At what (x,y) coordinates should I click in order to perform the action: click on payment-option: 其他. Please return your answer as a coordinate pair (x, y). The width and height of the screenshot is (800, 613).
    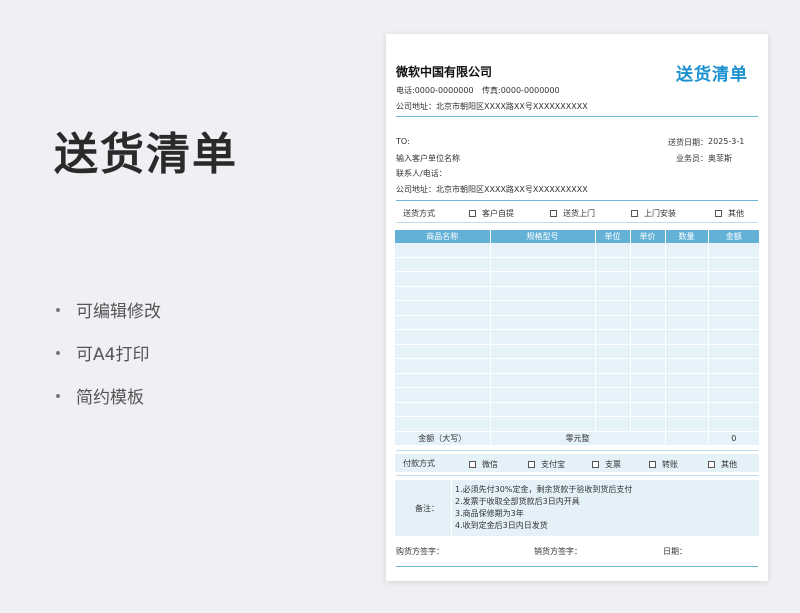
    Looking at the image, I should click on (722, 464).